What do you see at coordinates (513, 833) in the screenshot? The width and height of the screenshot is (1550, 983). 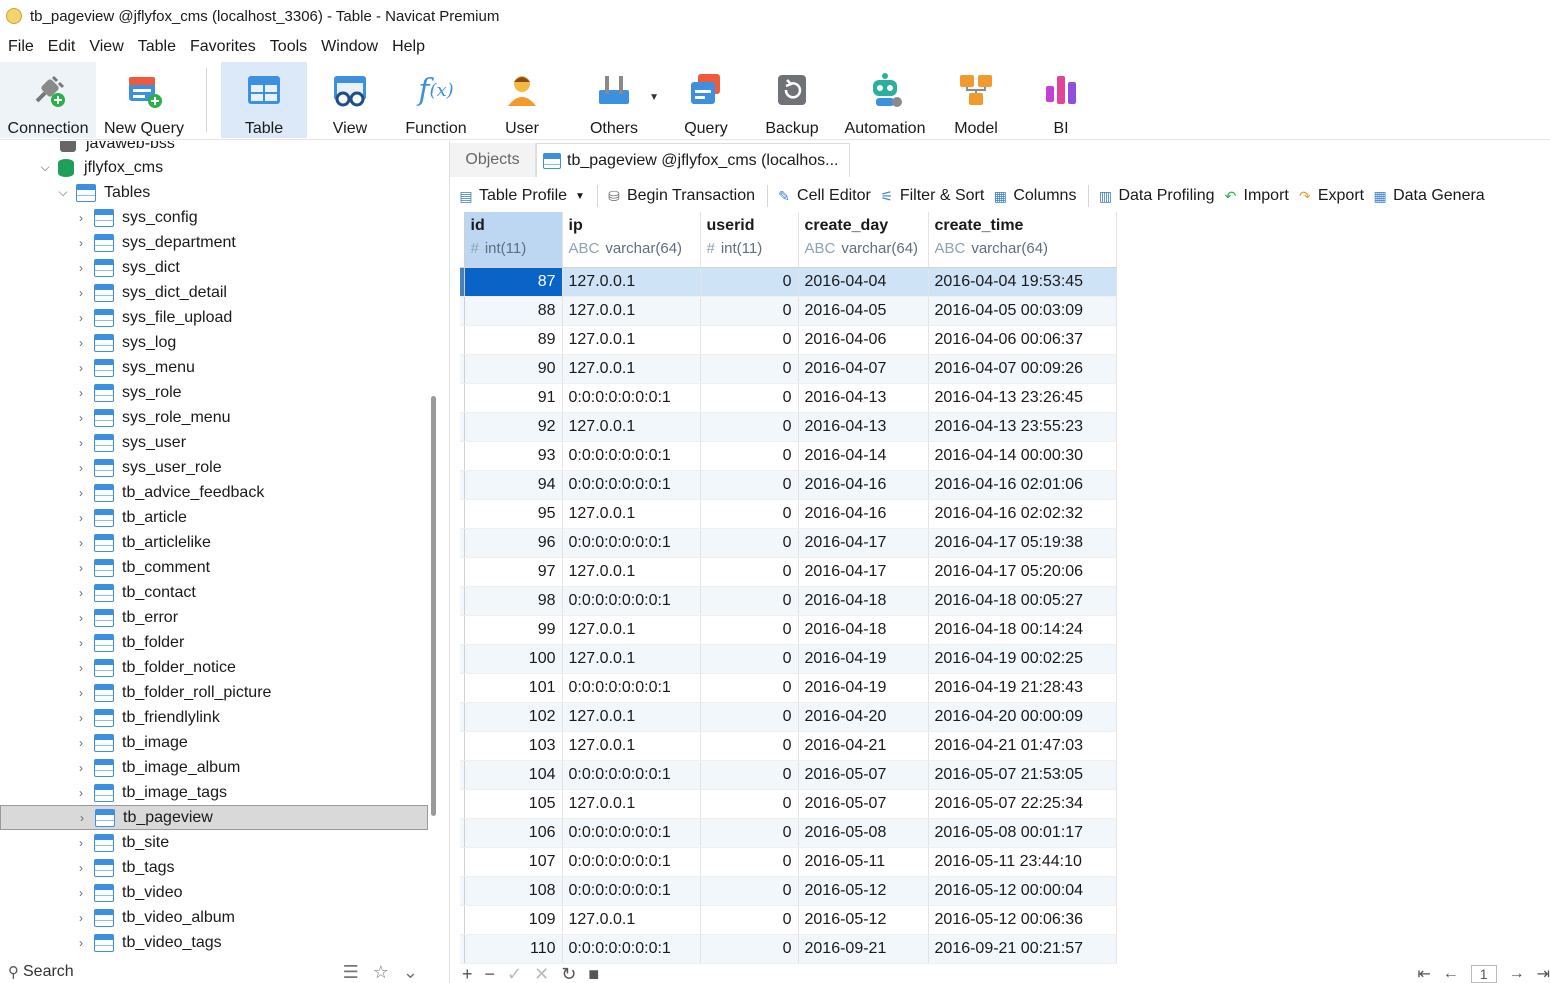 I see `grid-cell: 106` at bounding box center [513, 833].